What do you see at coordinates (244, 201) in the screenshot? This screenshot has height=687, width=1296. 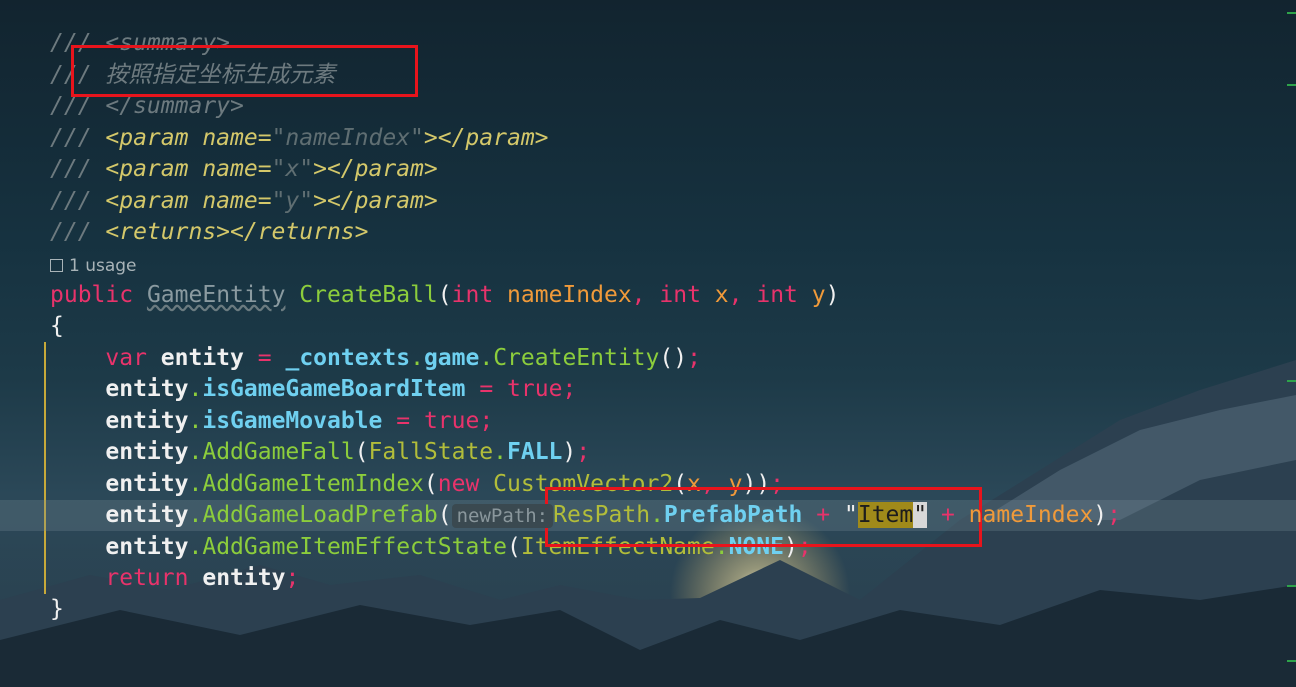 I see `doc-comment-param-y: /// <param name="y"></param>` at bounding box center [244, 201].